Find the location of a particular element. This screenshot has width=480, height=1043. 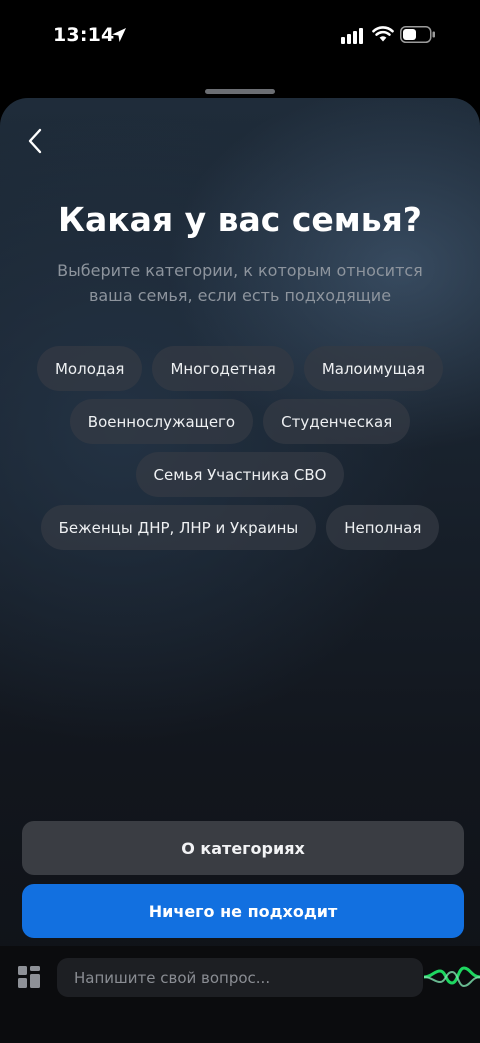

category-chip-young: Молодая is located at coordinates (89, 368).